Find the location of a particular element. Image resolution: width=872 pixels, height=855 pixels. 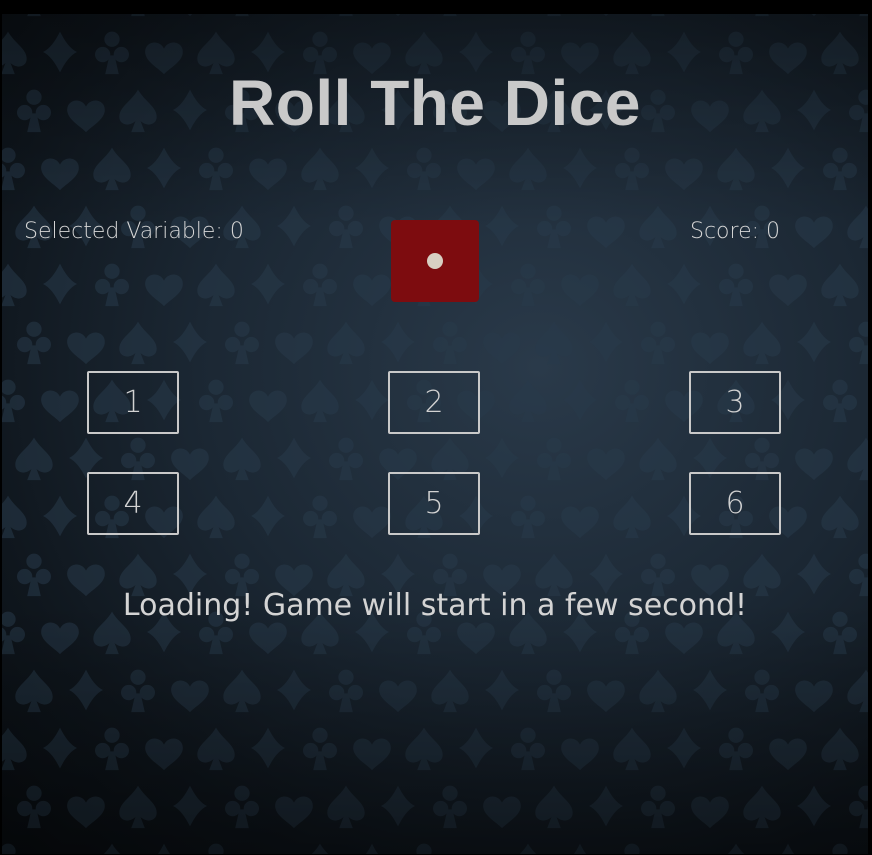

number-button-3: 3 is located at coordinates (735, 402).